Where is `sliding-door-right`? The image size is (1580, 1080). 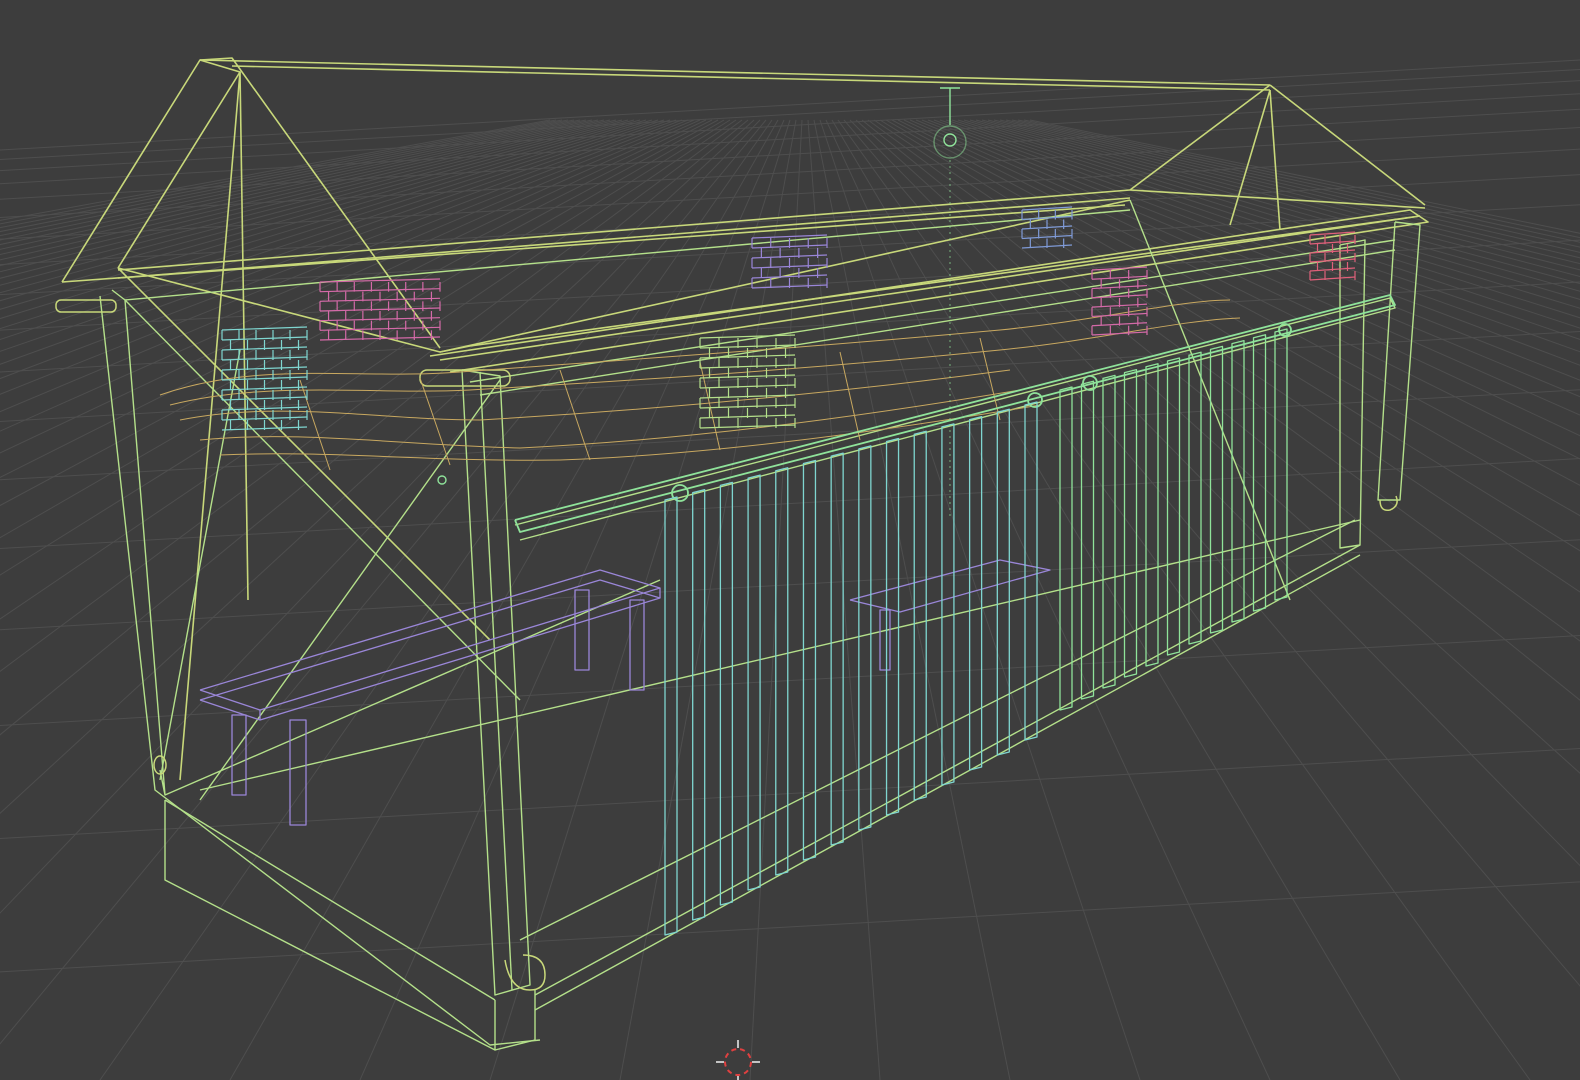 sliding-door-right is located at coordinates (1173, 519).